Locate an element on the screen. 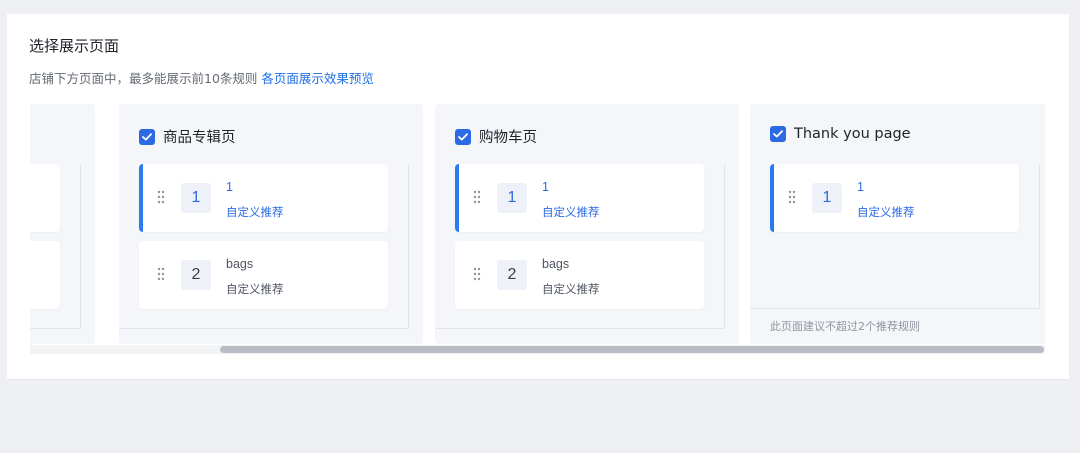 This screenshot has height=453, width=1080. page-column-thank-you: Thank you page 1 1 自定义推荐 此页面建议不超过2个推荐规则 is located at coordinates (897, 224).